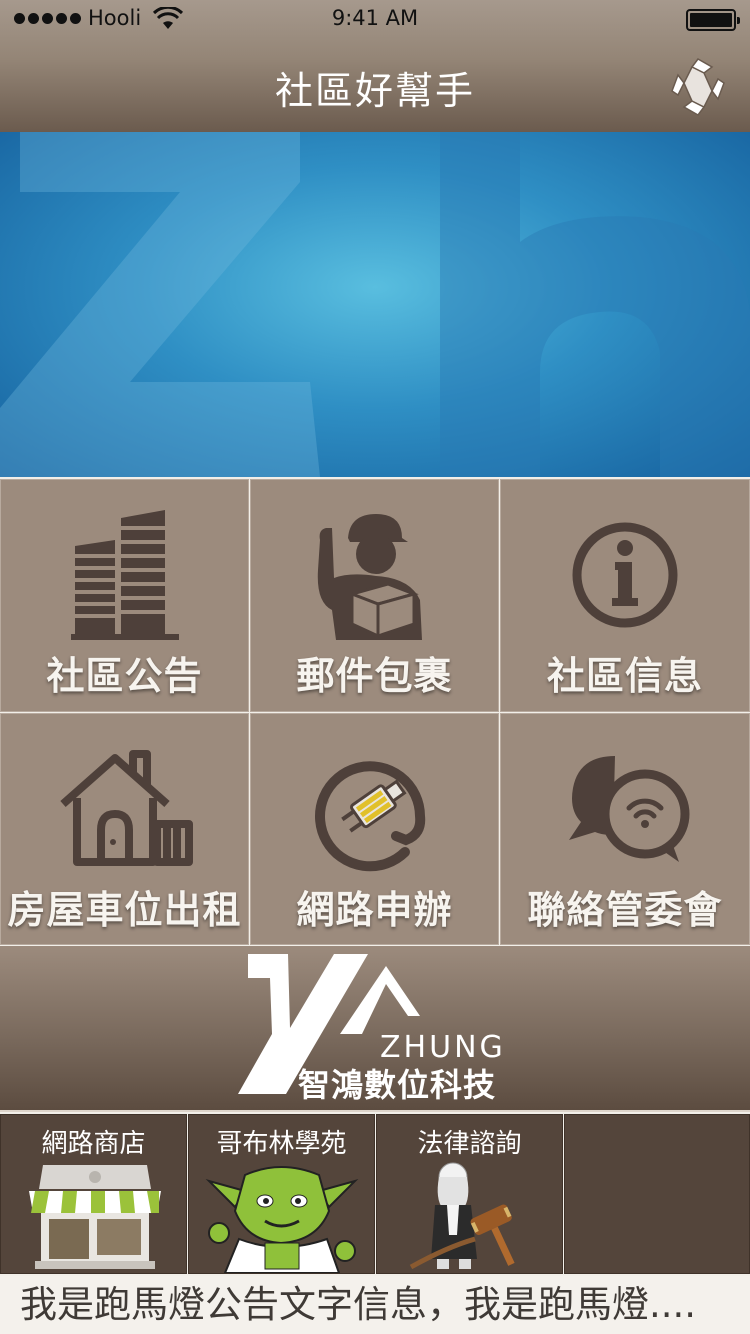 The height and width of the screenshot is (1334, 750). I want to click on menu-tile-info: 社區信息, so click(625, 595).